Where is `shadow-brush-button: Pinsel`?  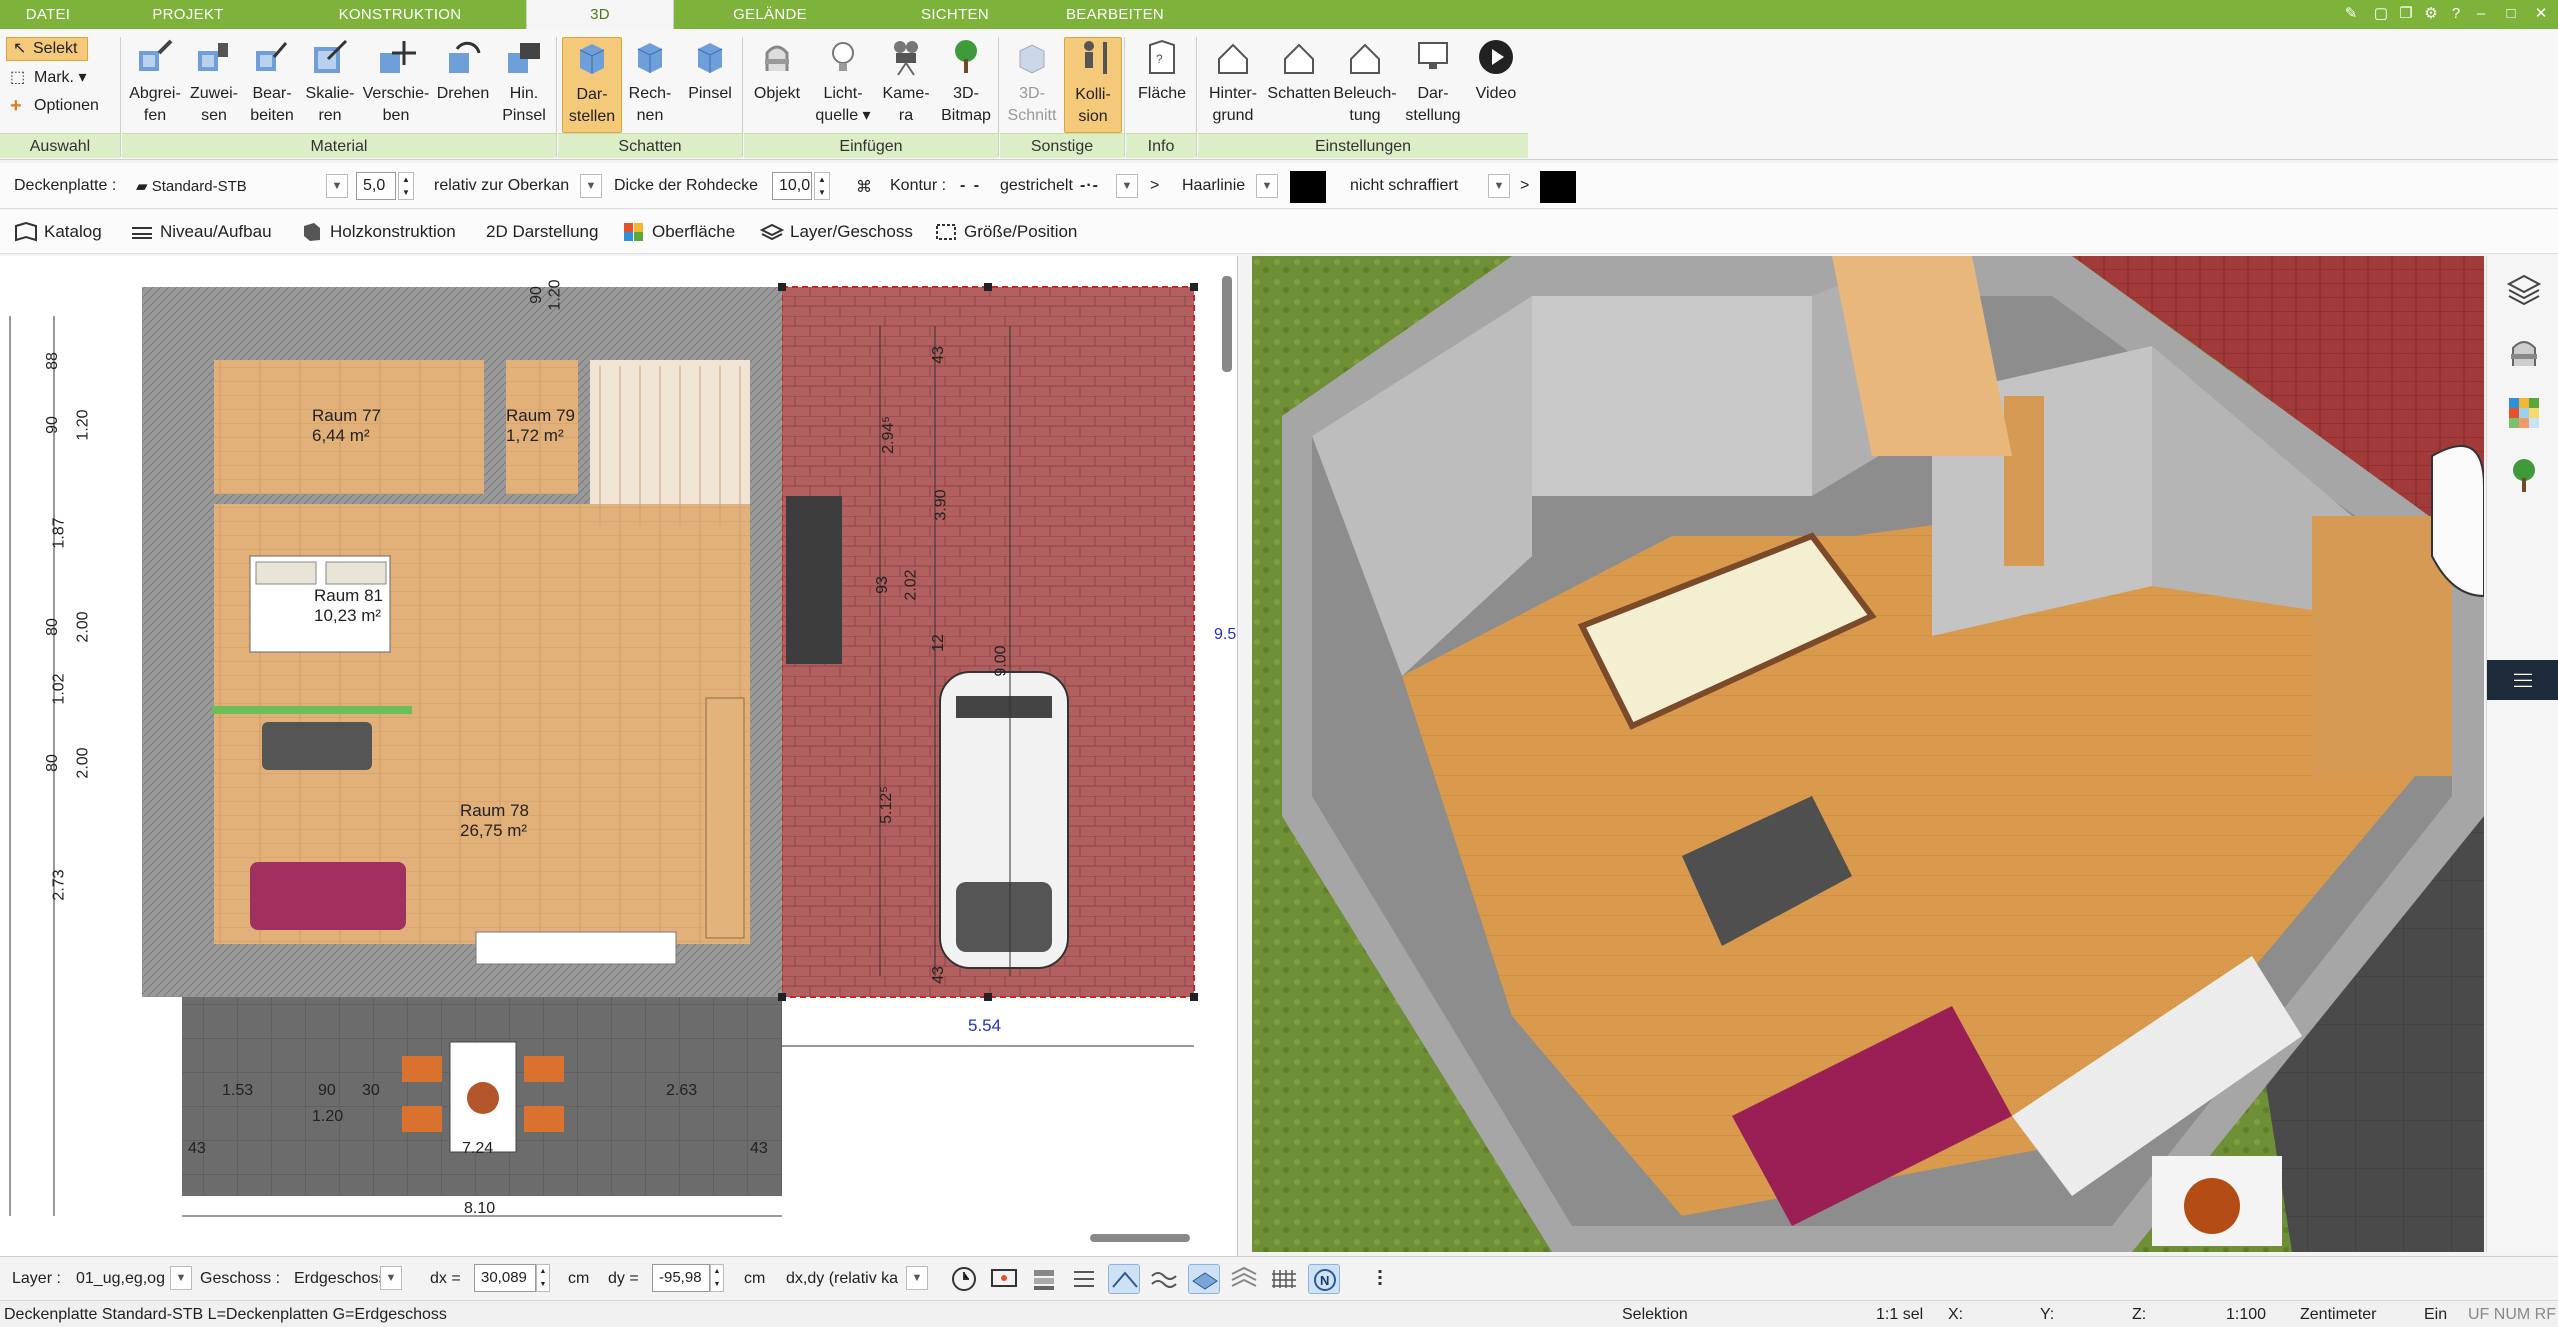 shadow-brush-button: Pinsel is located at coordinates (710, 71).